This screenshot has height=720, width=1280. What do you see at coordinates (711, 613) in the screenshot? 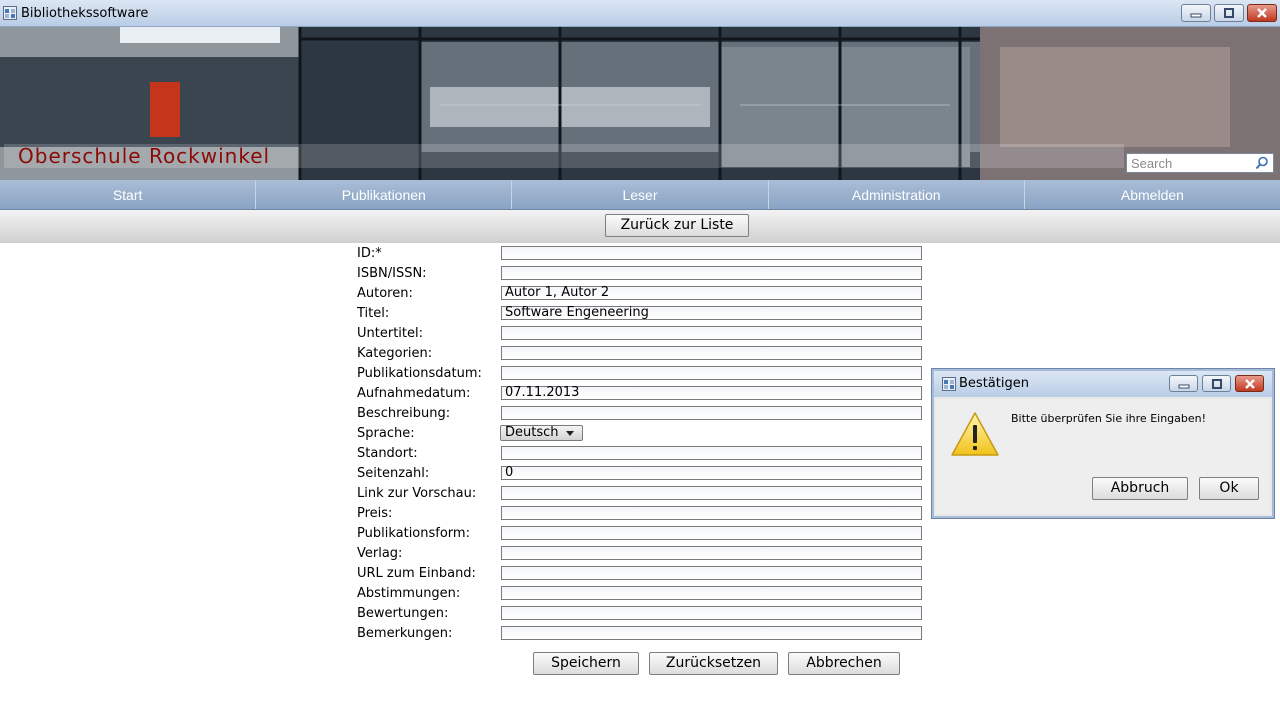
I see `bewertungen-field` at bounding box center [711, 613].